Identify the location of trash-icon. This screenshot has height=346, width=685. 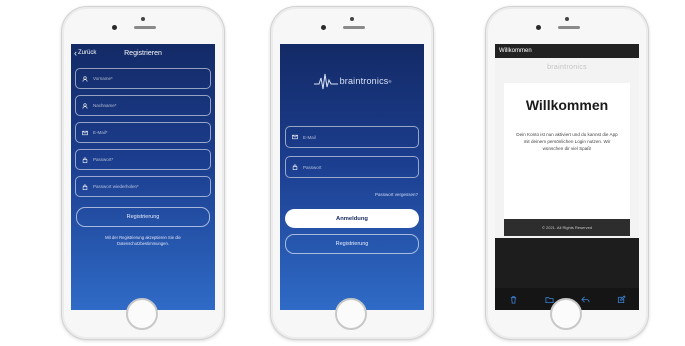
(513, 299).